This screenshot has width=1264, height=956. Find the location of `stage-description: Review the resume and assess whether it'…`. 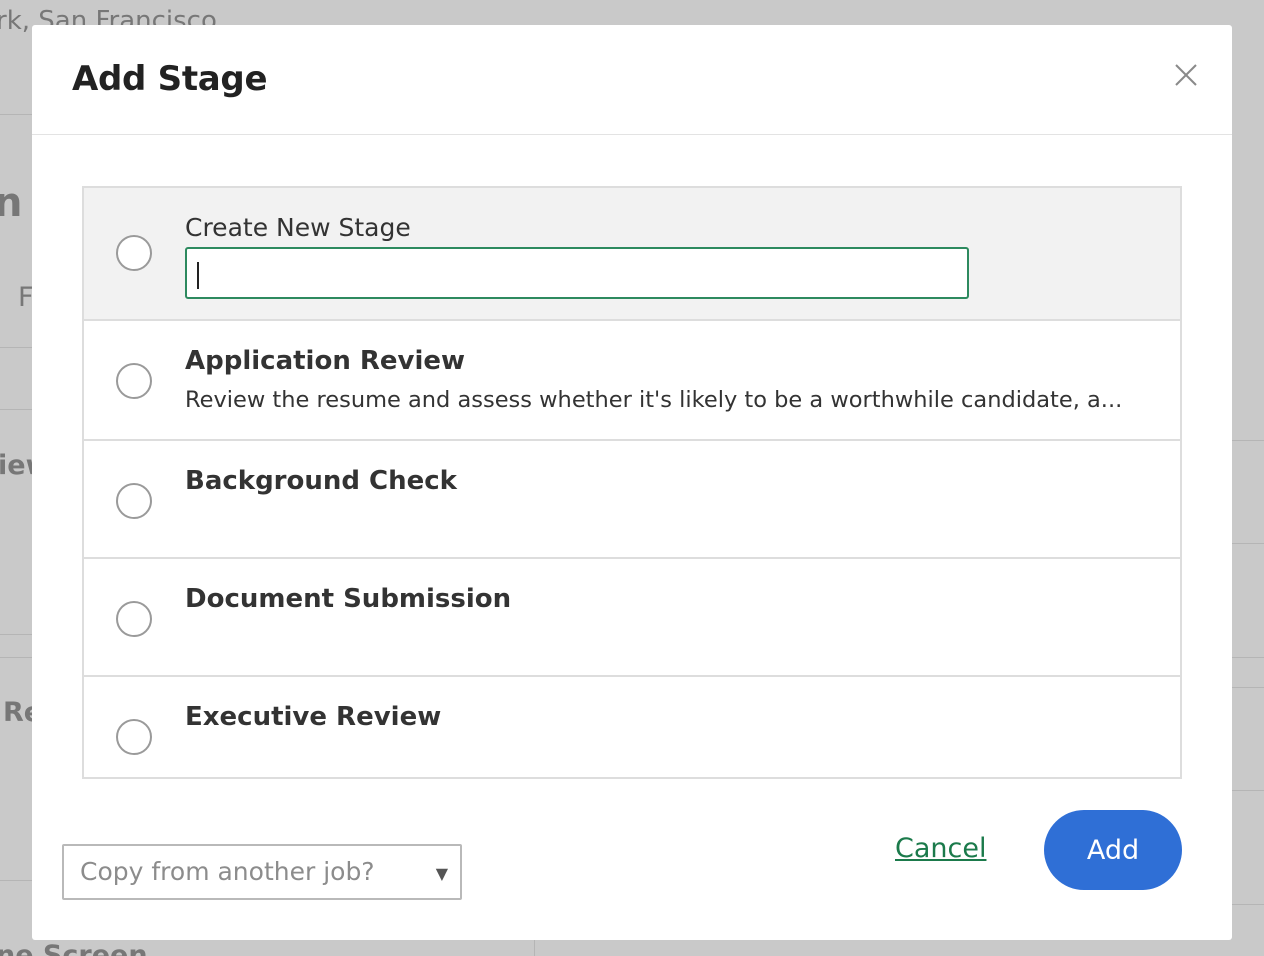

stage-description: Review the resume and assess whether it'… is located at coordinates (654, 400).